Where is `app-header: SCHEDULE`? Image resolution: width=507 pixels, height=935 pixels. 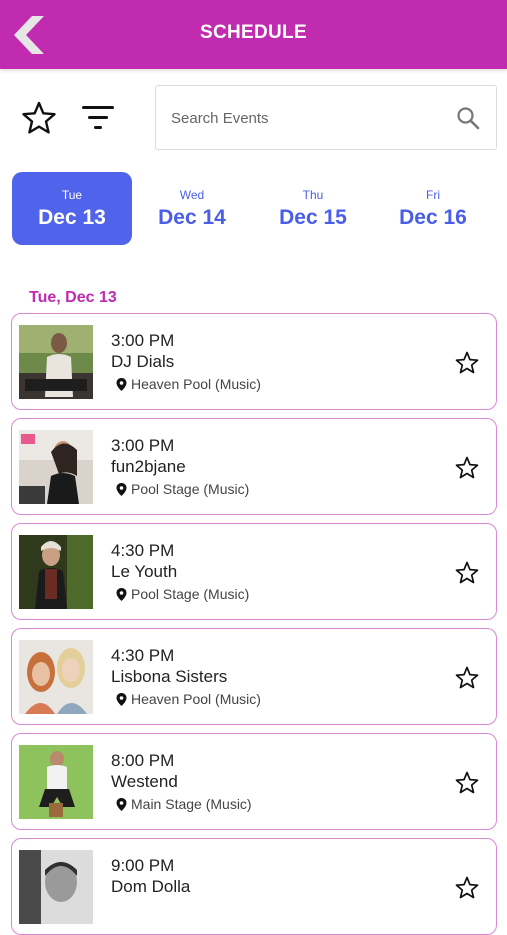 app-header: SCHEDULE is located at coordinates (253, 34).